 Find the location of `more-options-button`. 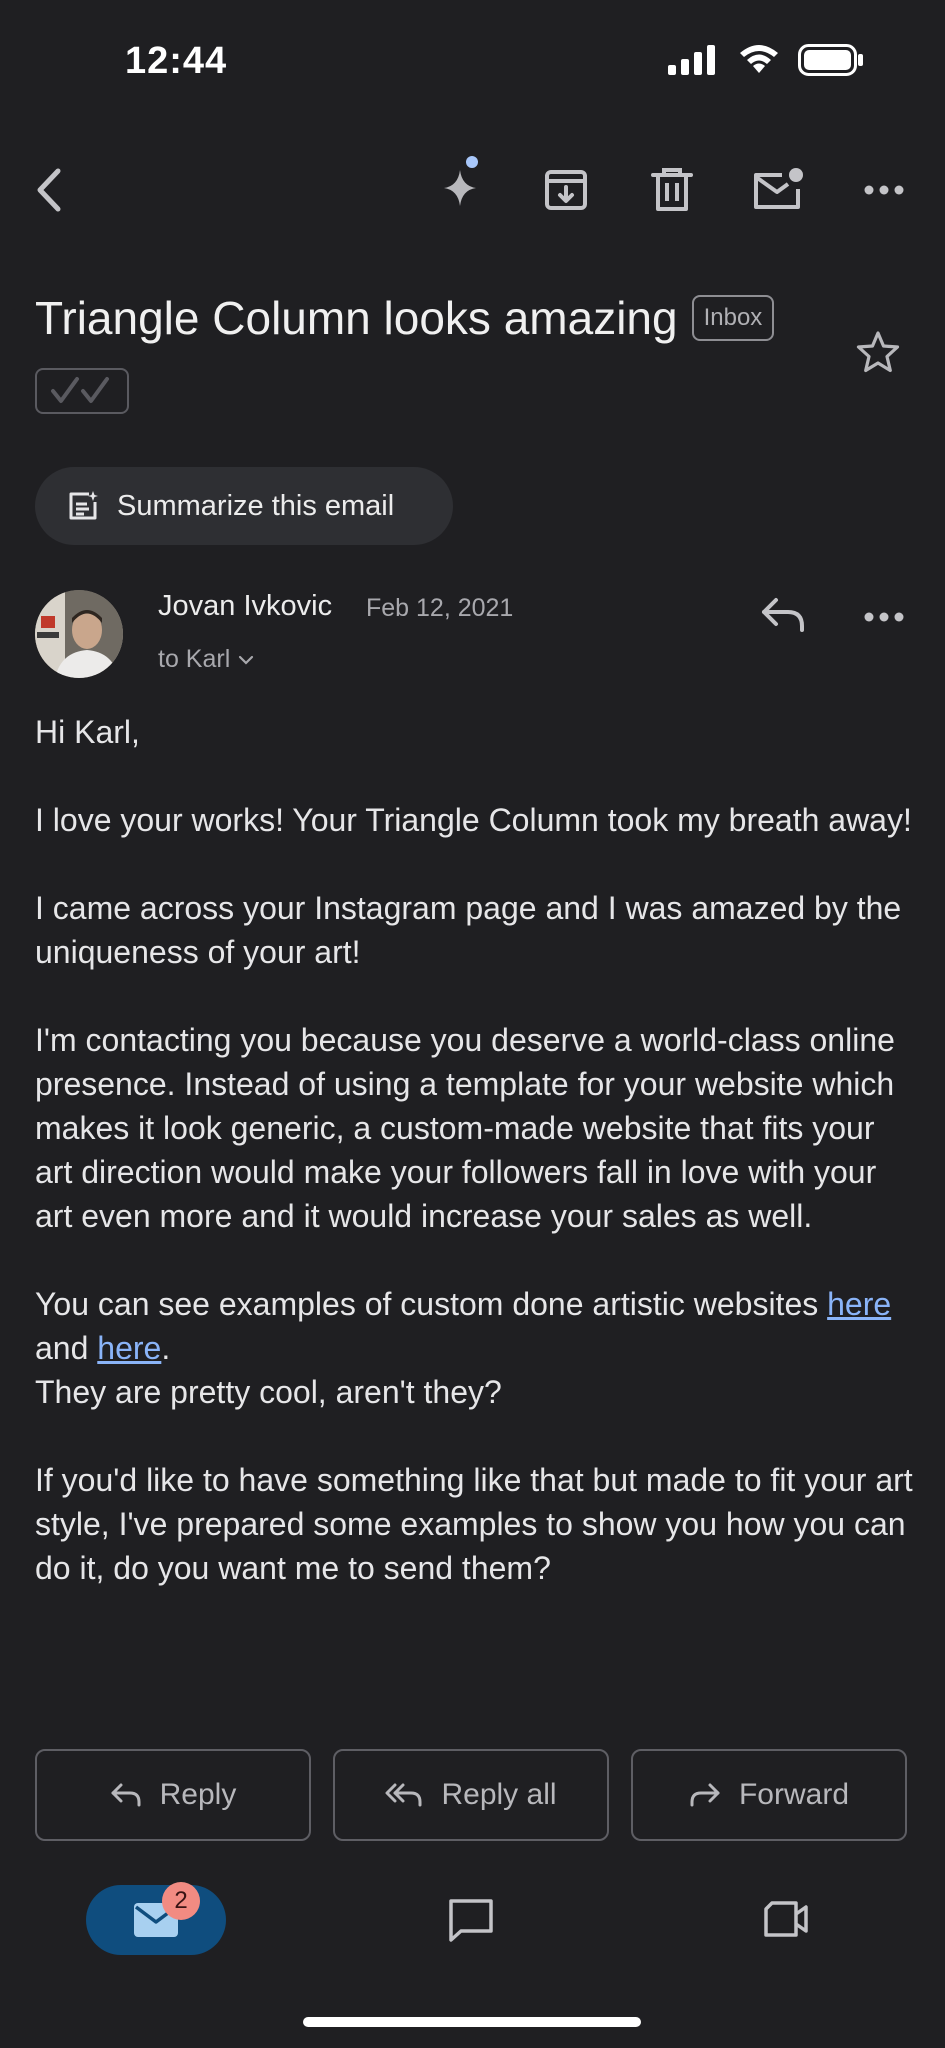

more-options-button is located at coordinates (884, 190).